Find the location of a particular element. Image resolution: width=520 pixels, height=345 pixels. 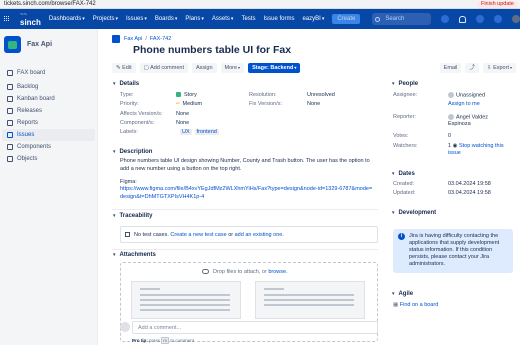

updated-label: Updated: is located at coordinates (404, 193).